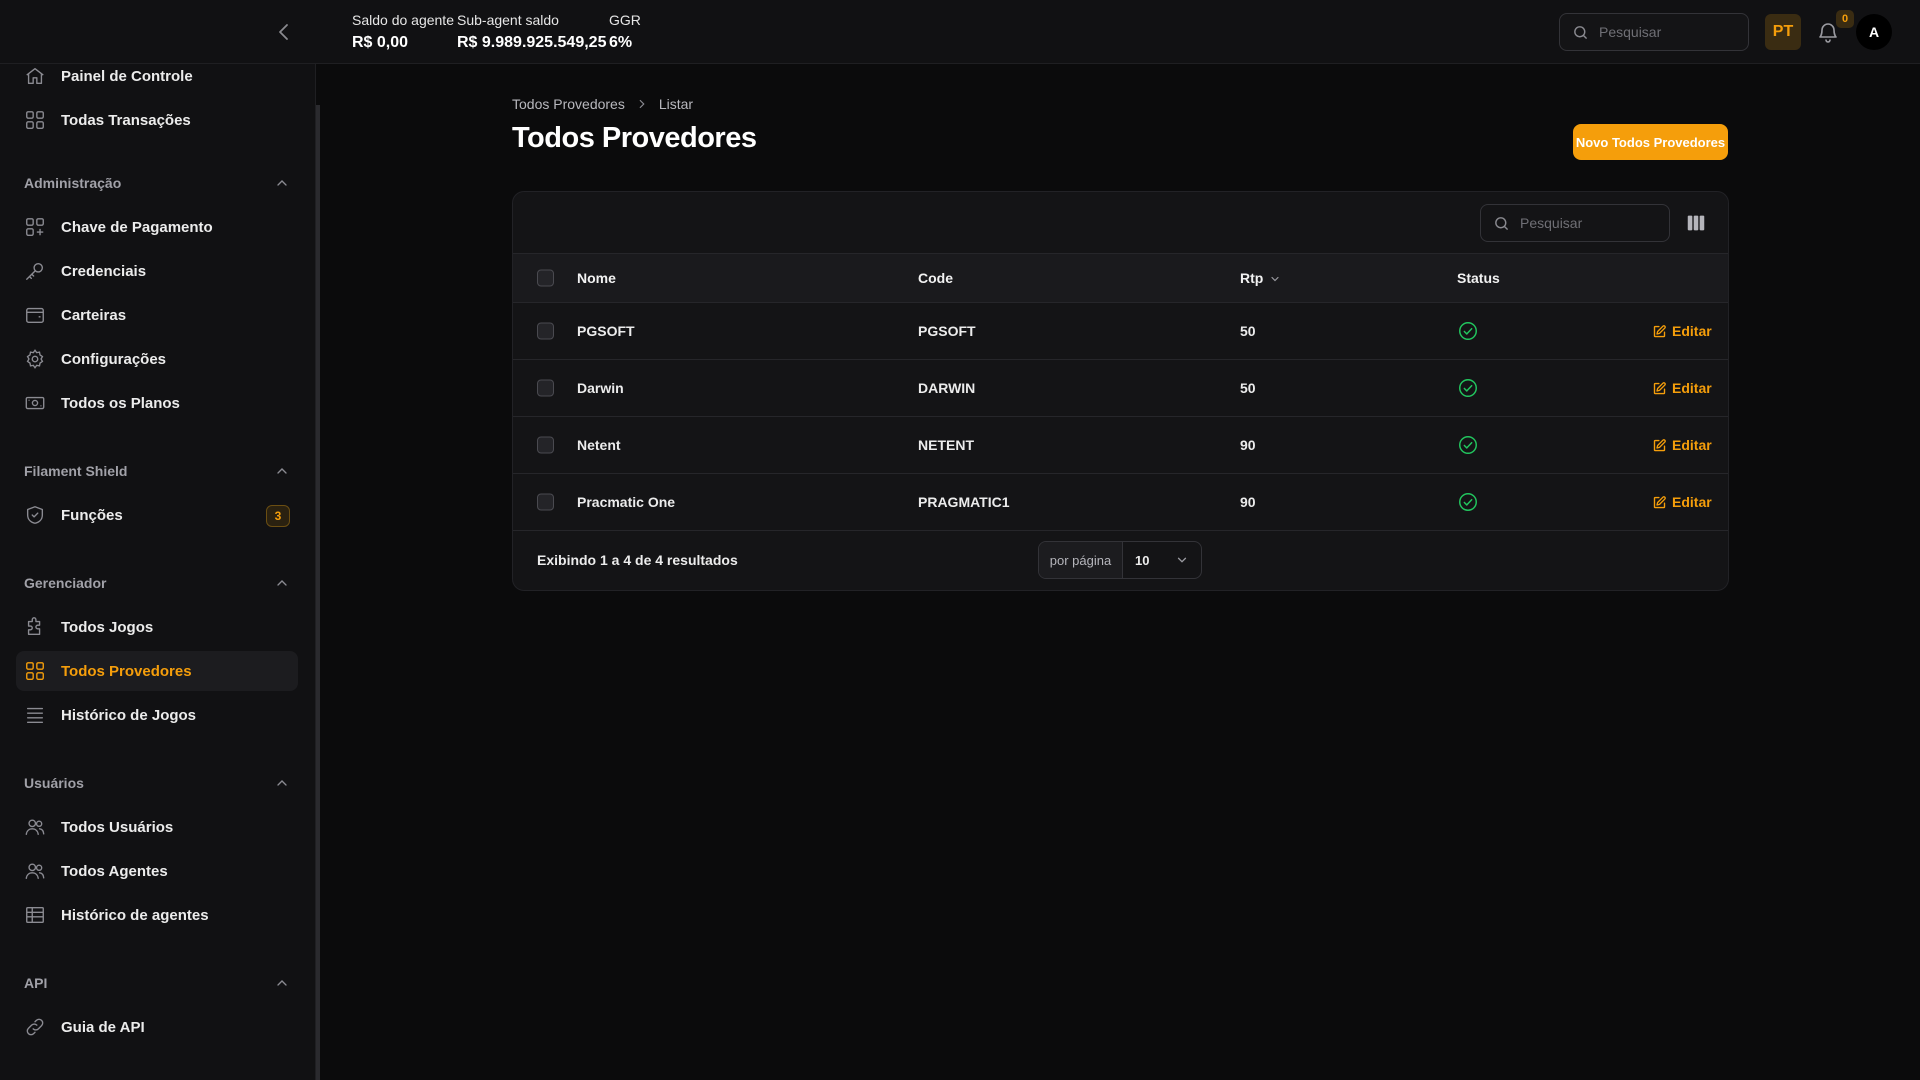 The image size is (1920, 1080). I want to click on money-icon, so click(35, 403).